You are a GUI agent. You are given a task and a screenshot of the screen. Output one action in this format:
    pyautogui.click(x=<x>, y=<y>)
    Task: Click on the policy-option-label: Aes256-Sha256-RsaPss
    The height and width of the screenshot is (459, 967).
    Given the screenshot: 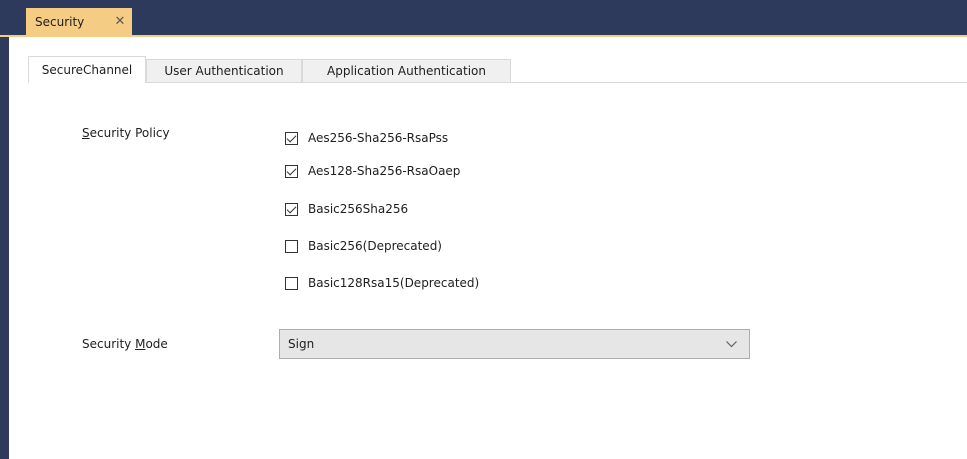 What is the action you would take?
    pyautogui.click(x=378, y=138)
    